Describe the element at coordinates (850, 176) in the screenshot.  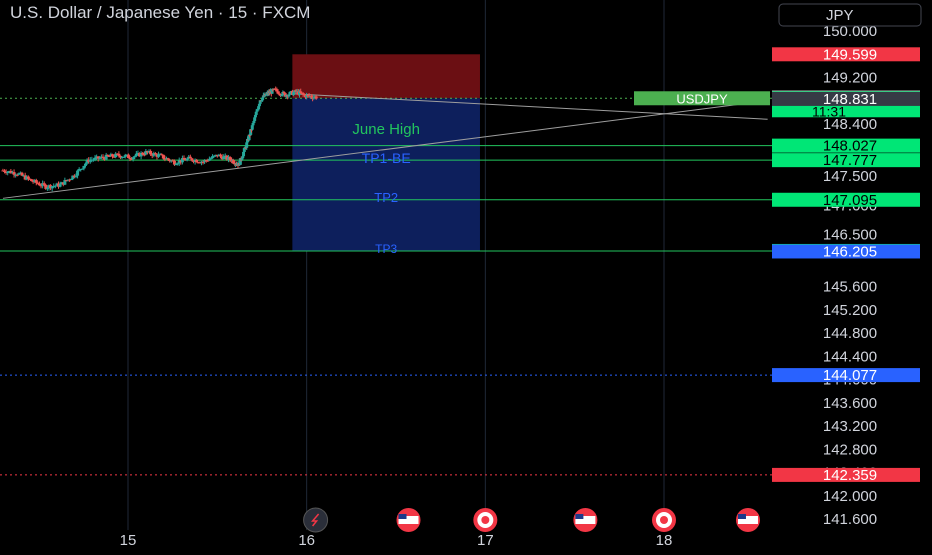
I see `y-tick-4: 147.500` at that location.